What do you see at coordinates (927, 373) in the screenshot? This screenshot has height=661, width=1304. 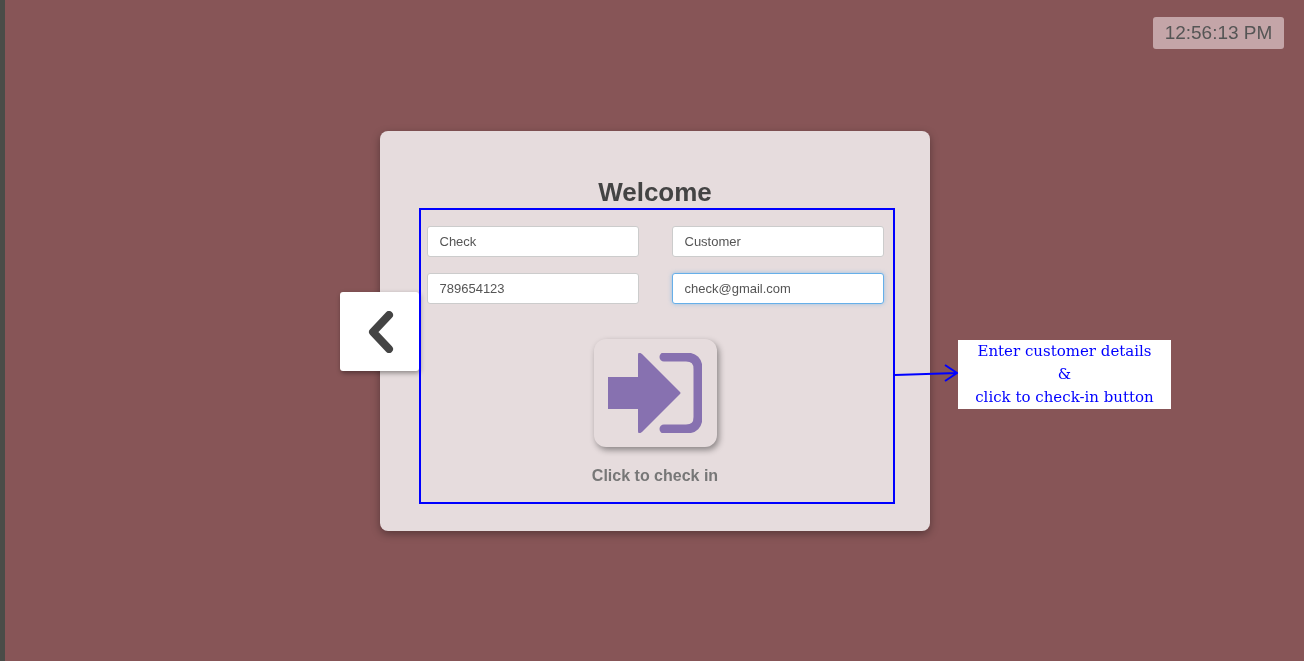 I see `annotation-arrow` at bounding box center [927, 373].